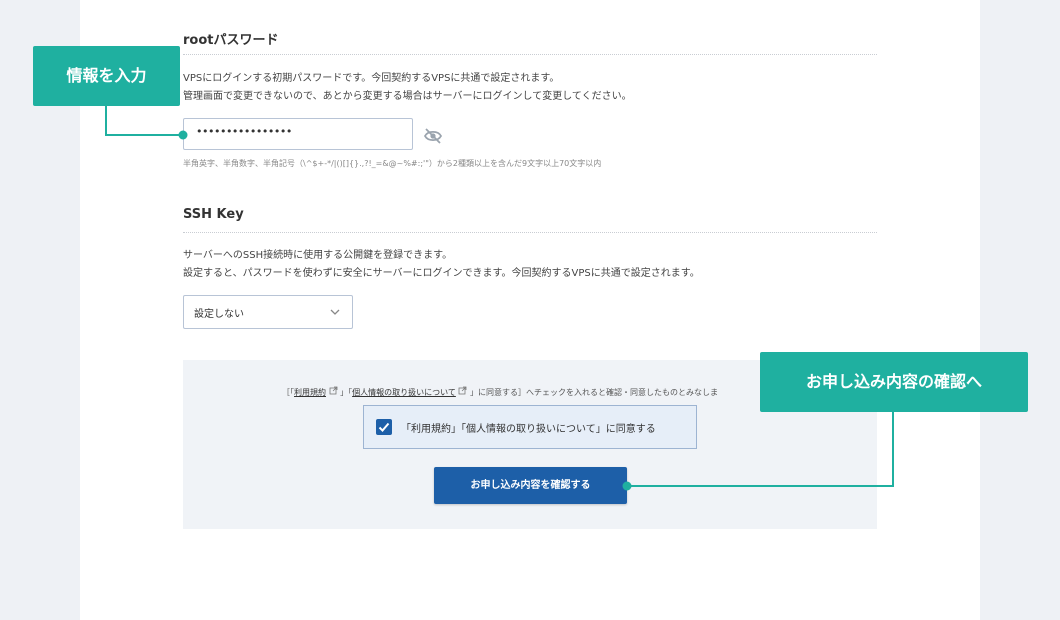 The image size is (1060, 620). Describe the element at coordinates (106, 76) in the screenshot. I see `callout-input-info: 情報を入力` at that location.